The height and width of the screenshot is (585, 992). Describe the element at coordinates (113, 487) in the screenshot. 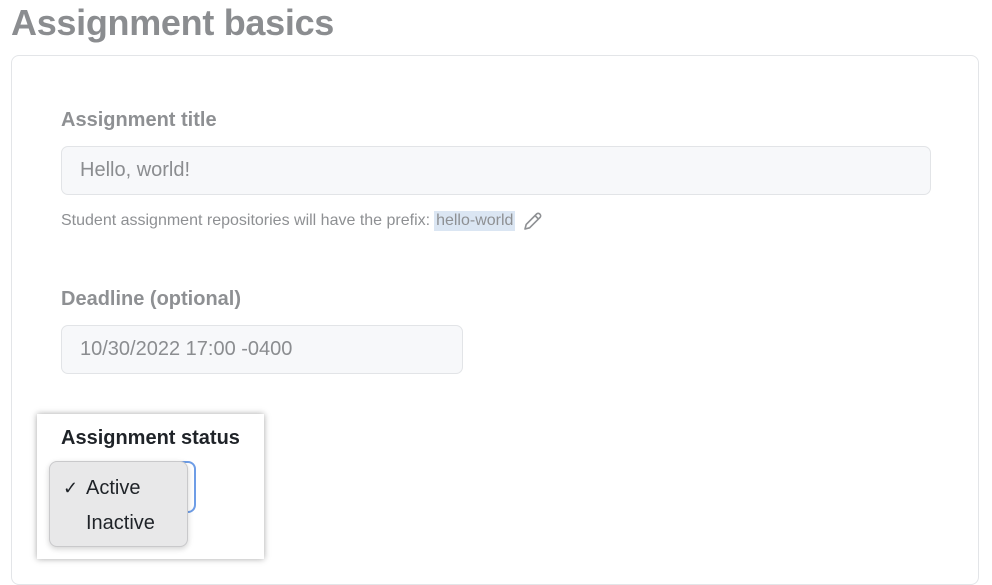

I see `status-option-label: Active` at that location.